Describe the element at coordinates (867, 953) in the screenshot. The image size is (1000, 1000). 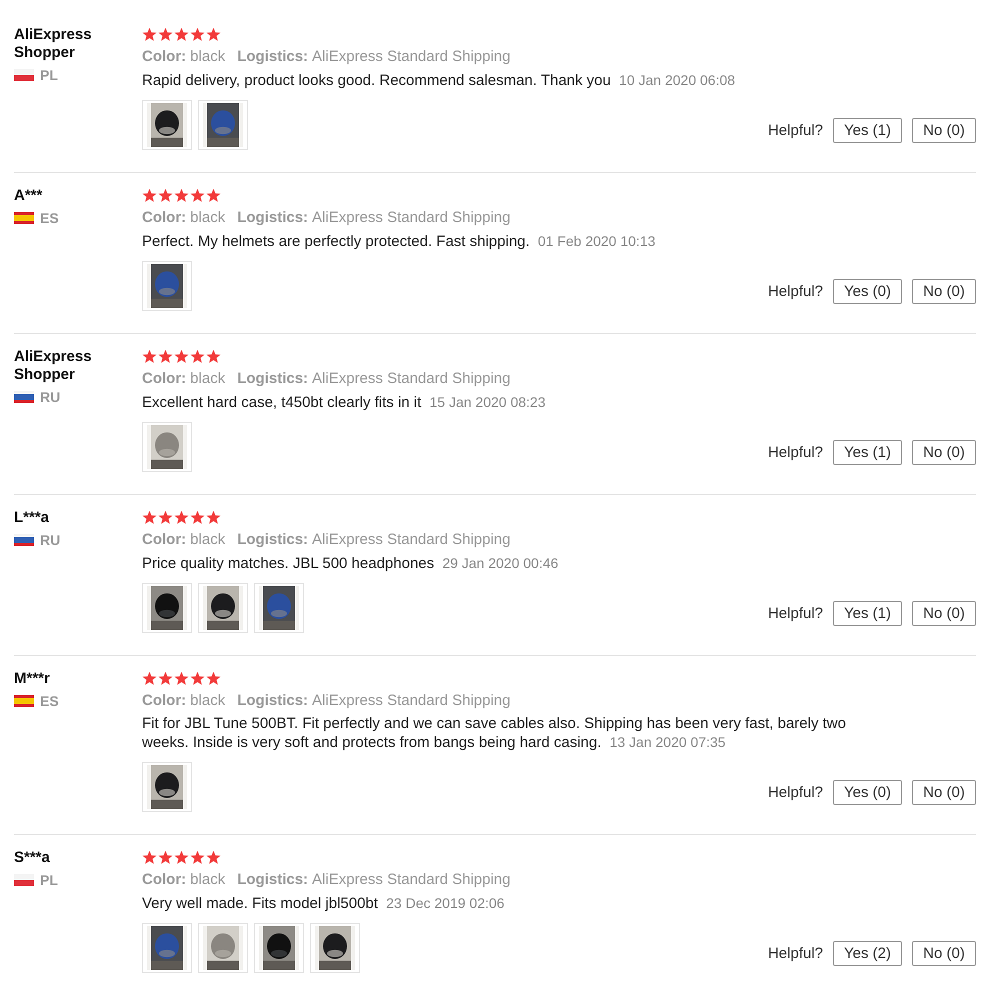
I see `yes-button: Yes (2)` at that location.